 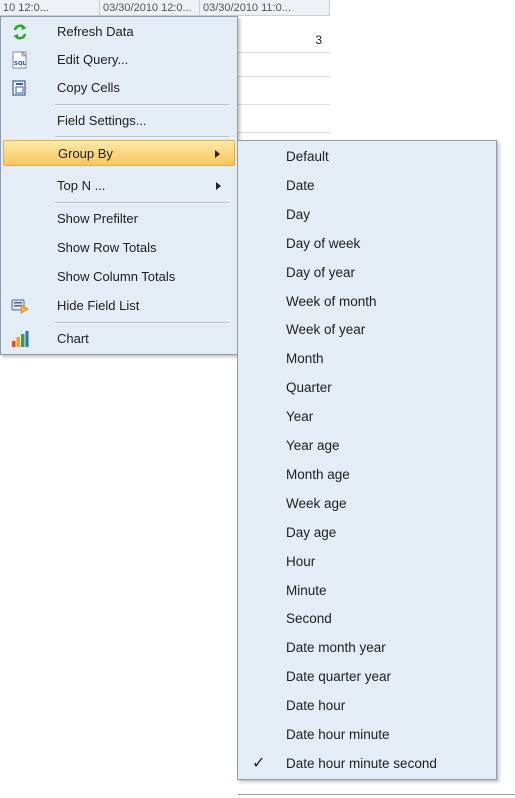 I want to click on group-by-option: Date quarter year, so click(x=367, y=677).